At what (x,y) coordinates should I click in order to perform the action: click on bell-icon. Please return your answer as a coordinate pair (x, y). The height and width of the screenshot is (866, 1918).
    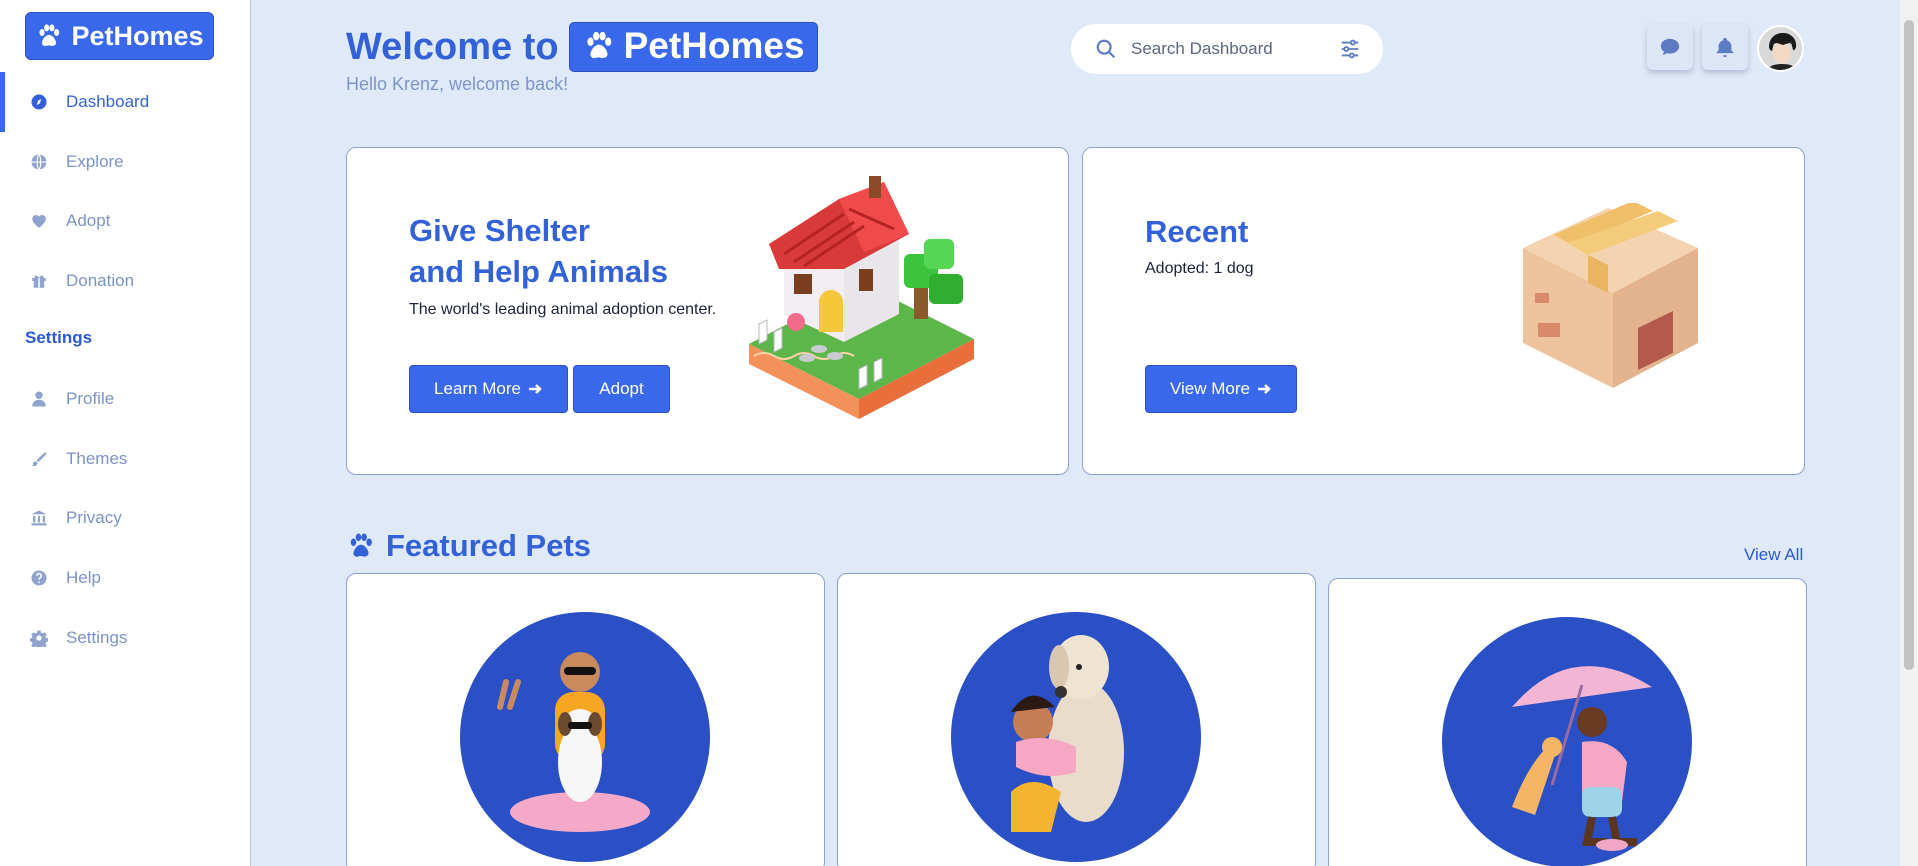
    Looking at the image, I should click on (1725, 47).